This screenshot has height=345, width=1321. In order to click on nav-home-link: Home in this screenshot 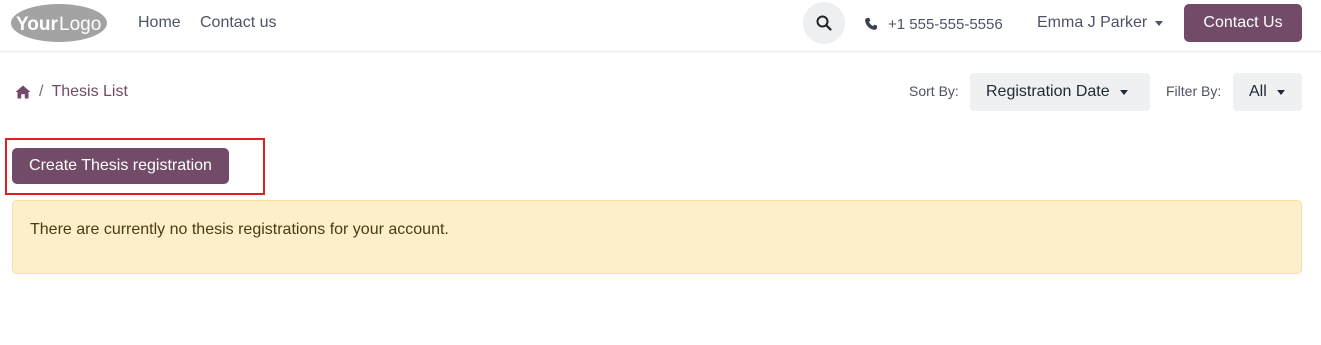, I will do `click(159, 23)`.